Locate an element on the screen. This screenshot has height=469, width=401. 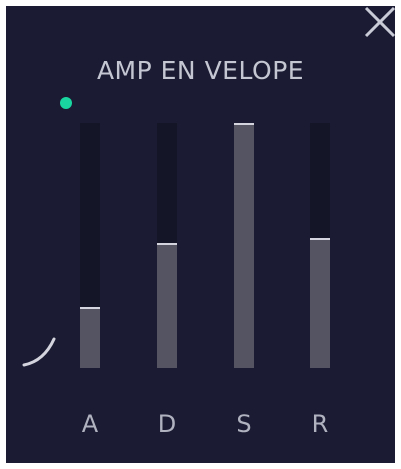
decay-slider-fill is located at coordinates (167, 305).